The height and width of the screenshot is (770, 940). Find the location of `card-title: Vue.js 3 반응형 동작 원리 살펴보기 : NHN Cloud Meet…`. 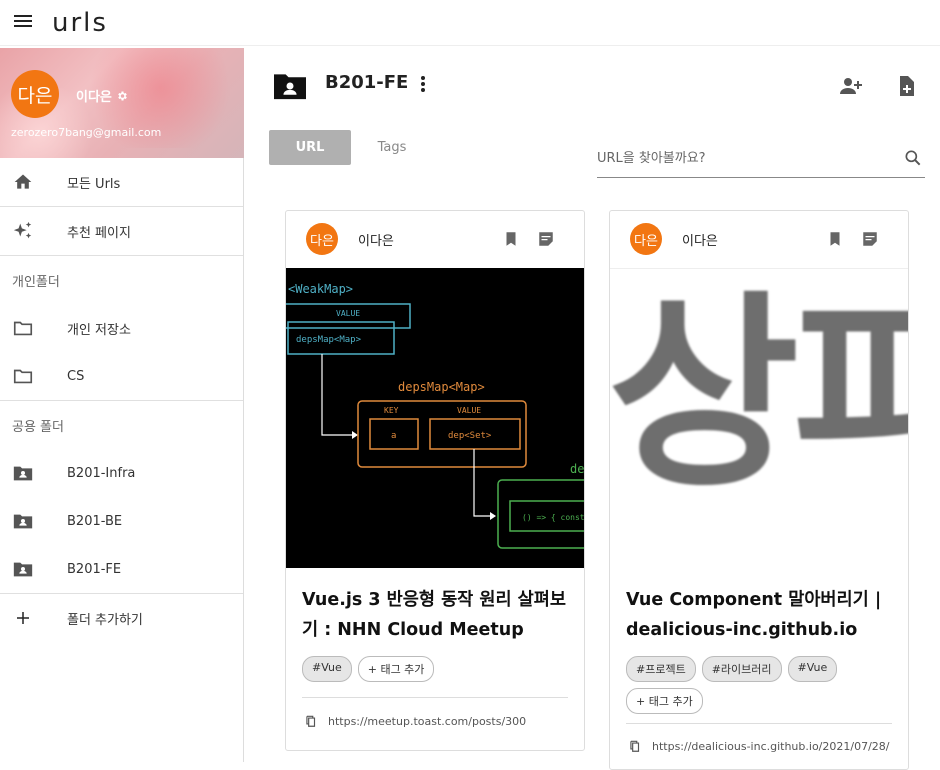

card-title: Vue.js 3 반응형 동작 원리 살펴보기 : NHN Cloud Meet… is located at coordinates (437, 615).